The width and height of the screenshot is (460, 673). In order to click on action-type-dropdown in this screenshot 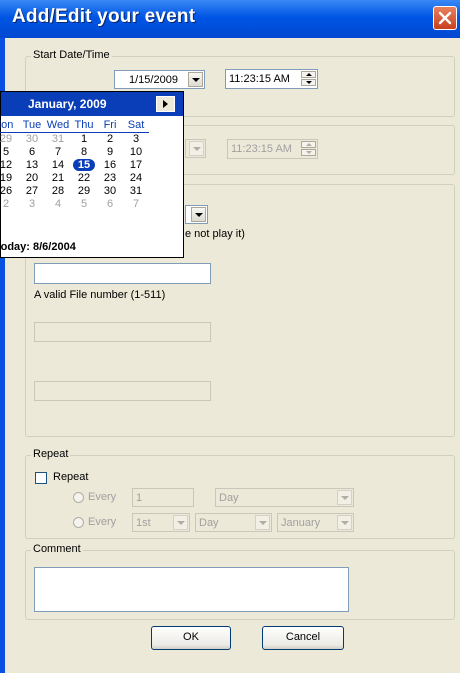, I will do `click(196, 214)`.